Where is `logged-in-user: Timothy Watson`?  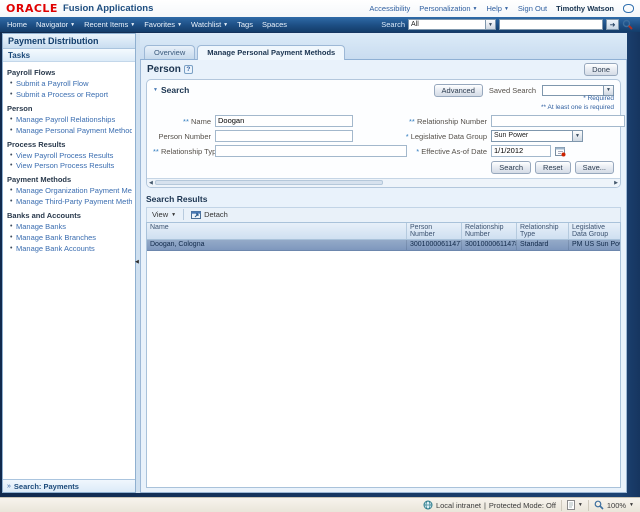
logged-in-user: Timothy Watson is located at coordinates (585, 8).